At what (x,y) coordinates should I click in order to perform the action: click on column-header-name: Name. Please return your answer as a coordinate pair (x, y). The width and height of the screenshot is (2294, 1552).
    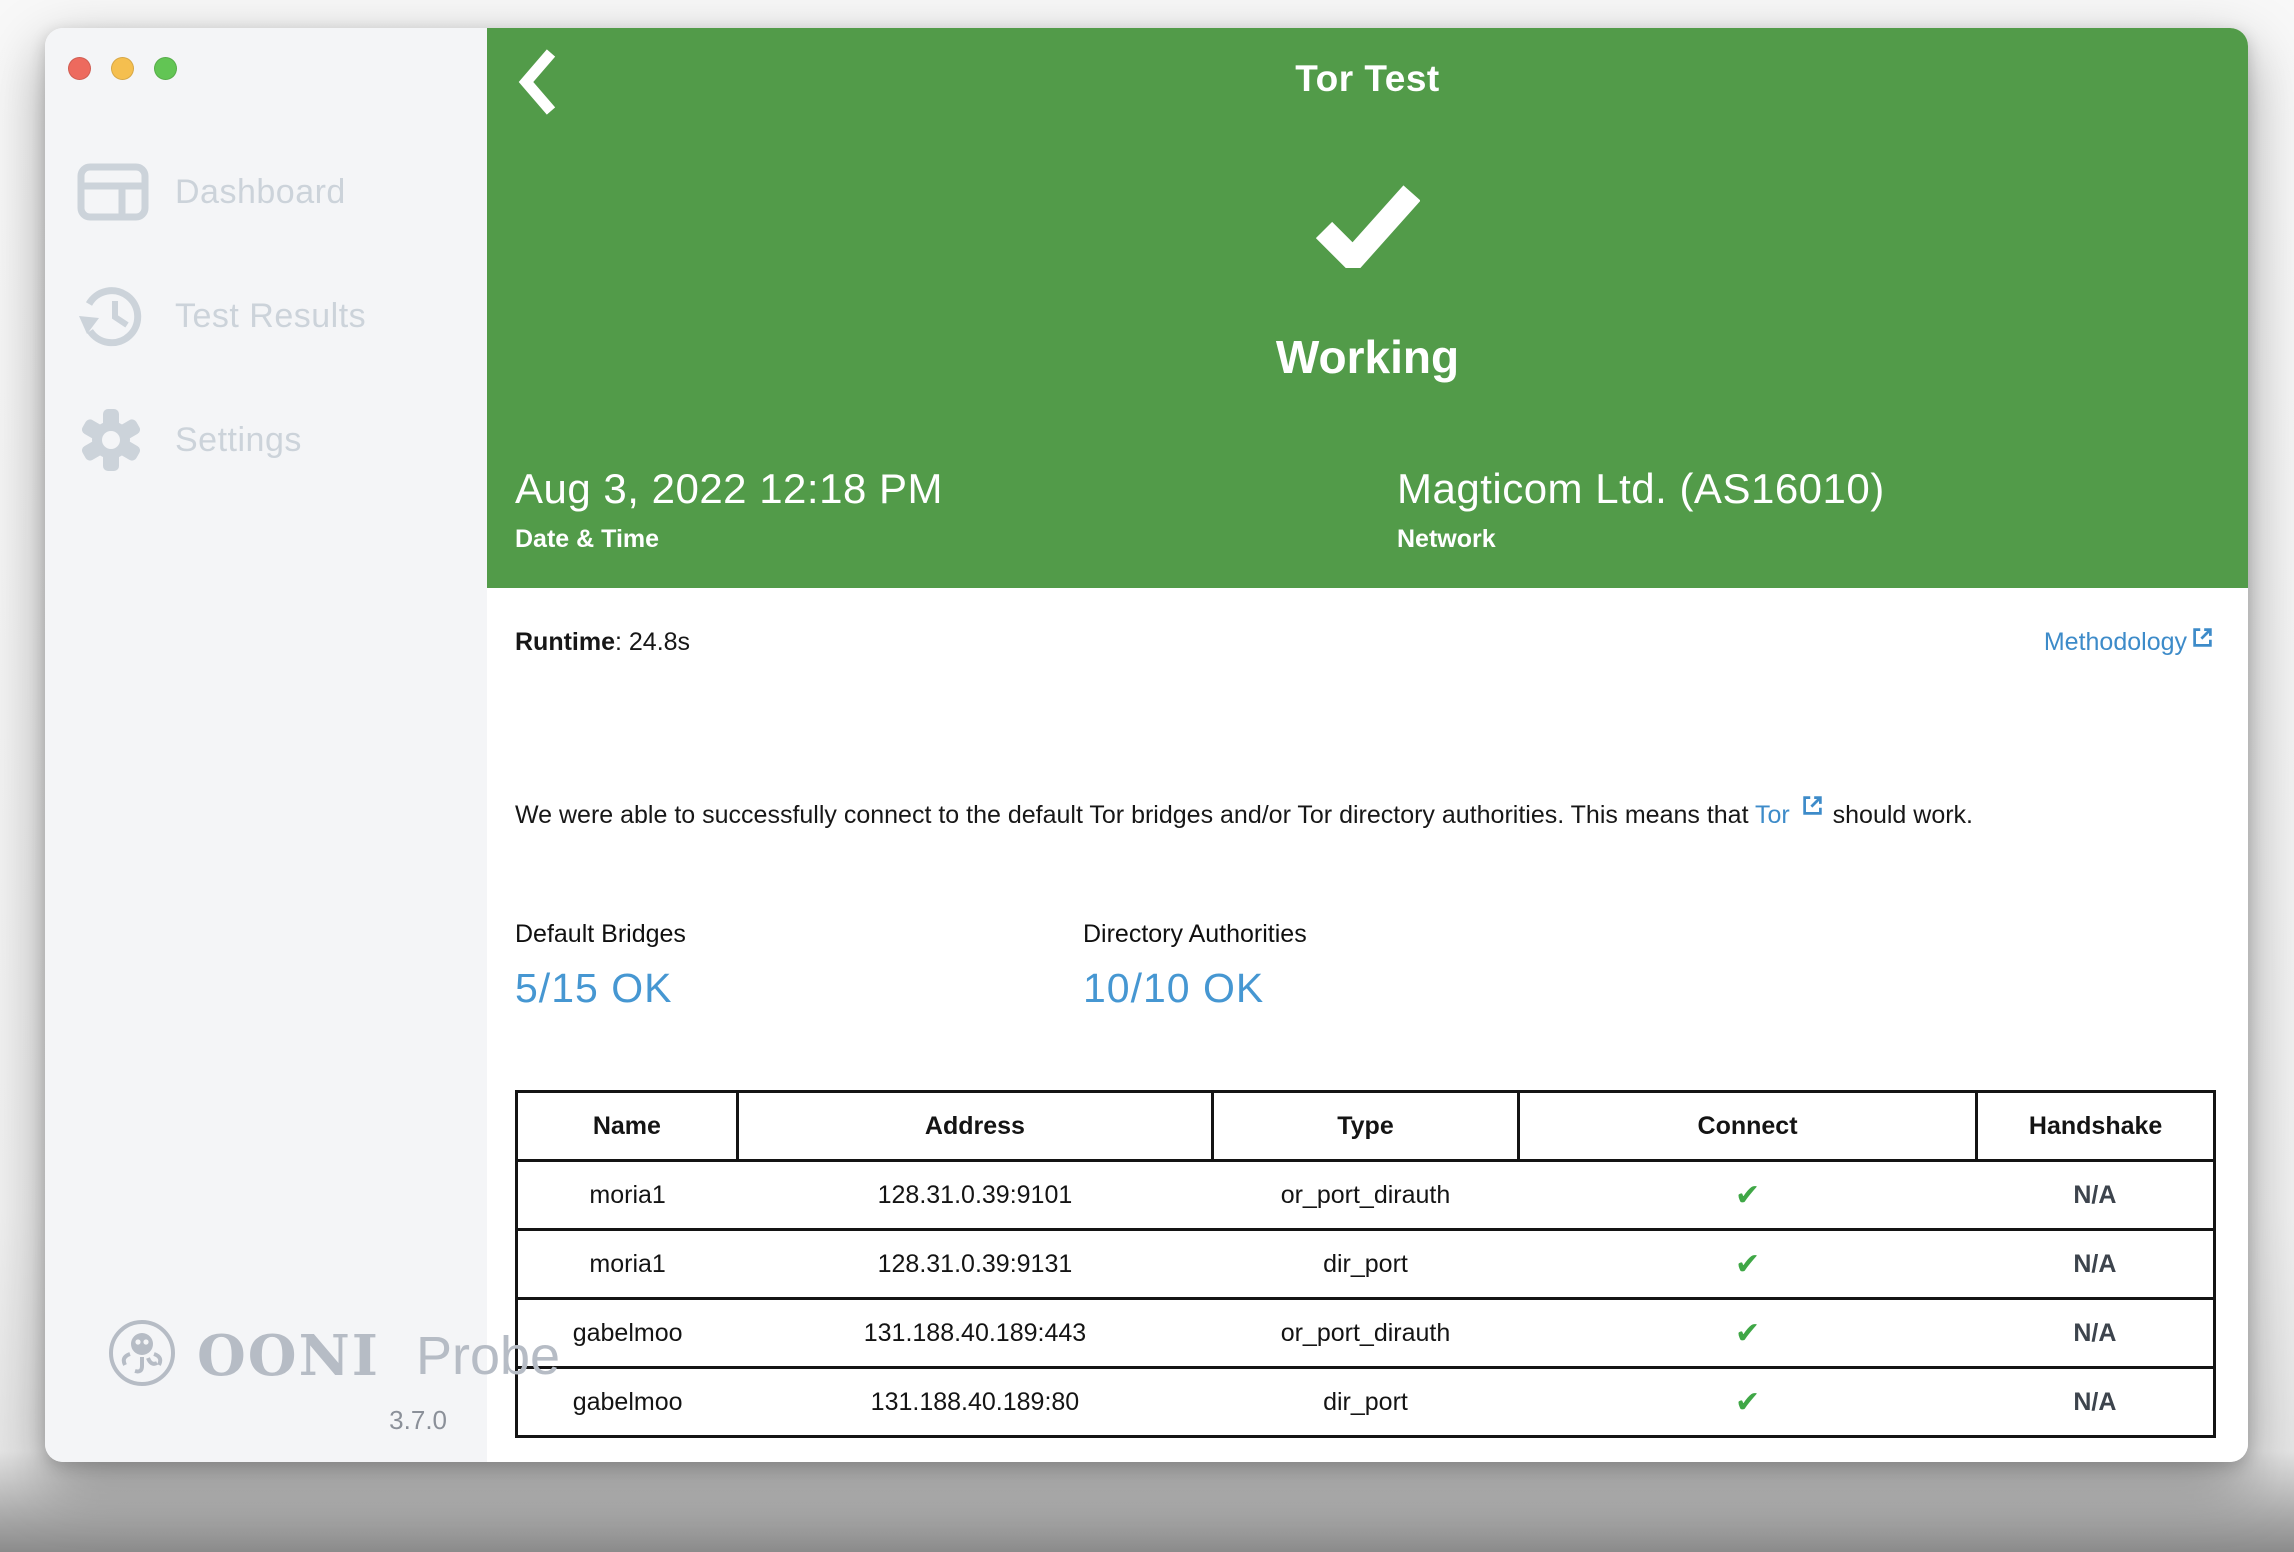
    Looking at the image, I should click on (627, 1126).